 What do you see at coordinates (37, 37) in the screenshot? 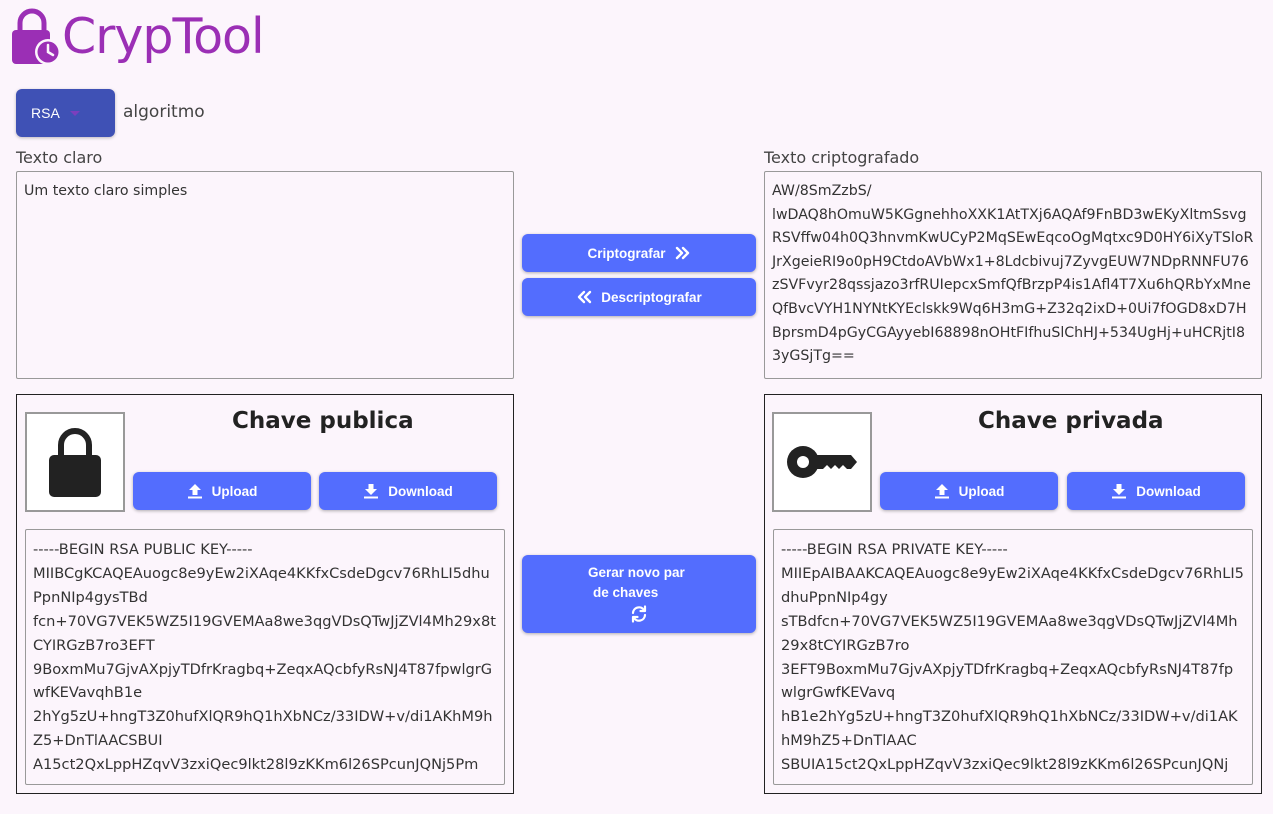
I see `lock-clock-icon` at bounding box center [37, 37].